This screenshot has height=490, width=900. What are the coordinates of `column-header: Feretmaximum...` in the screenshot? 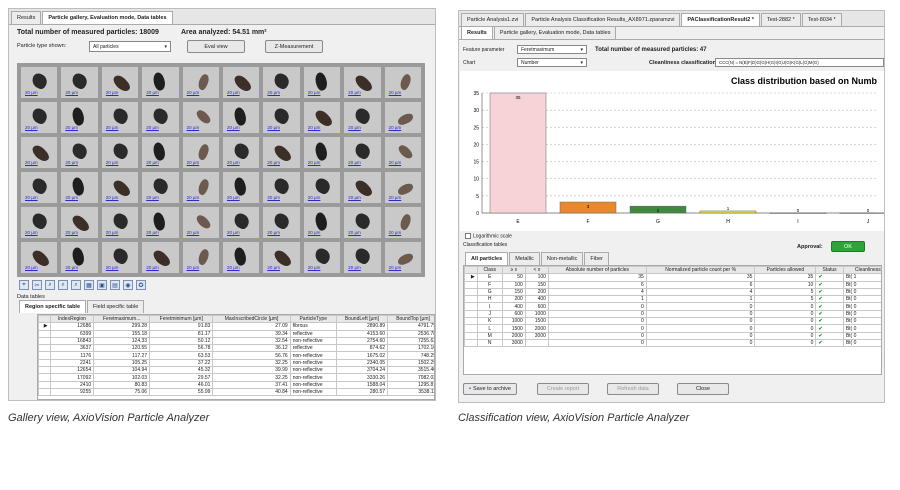 It's located at (122, 319).